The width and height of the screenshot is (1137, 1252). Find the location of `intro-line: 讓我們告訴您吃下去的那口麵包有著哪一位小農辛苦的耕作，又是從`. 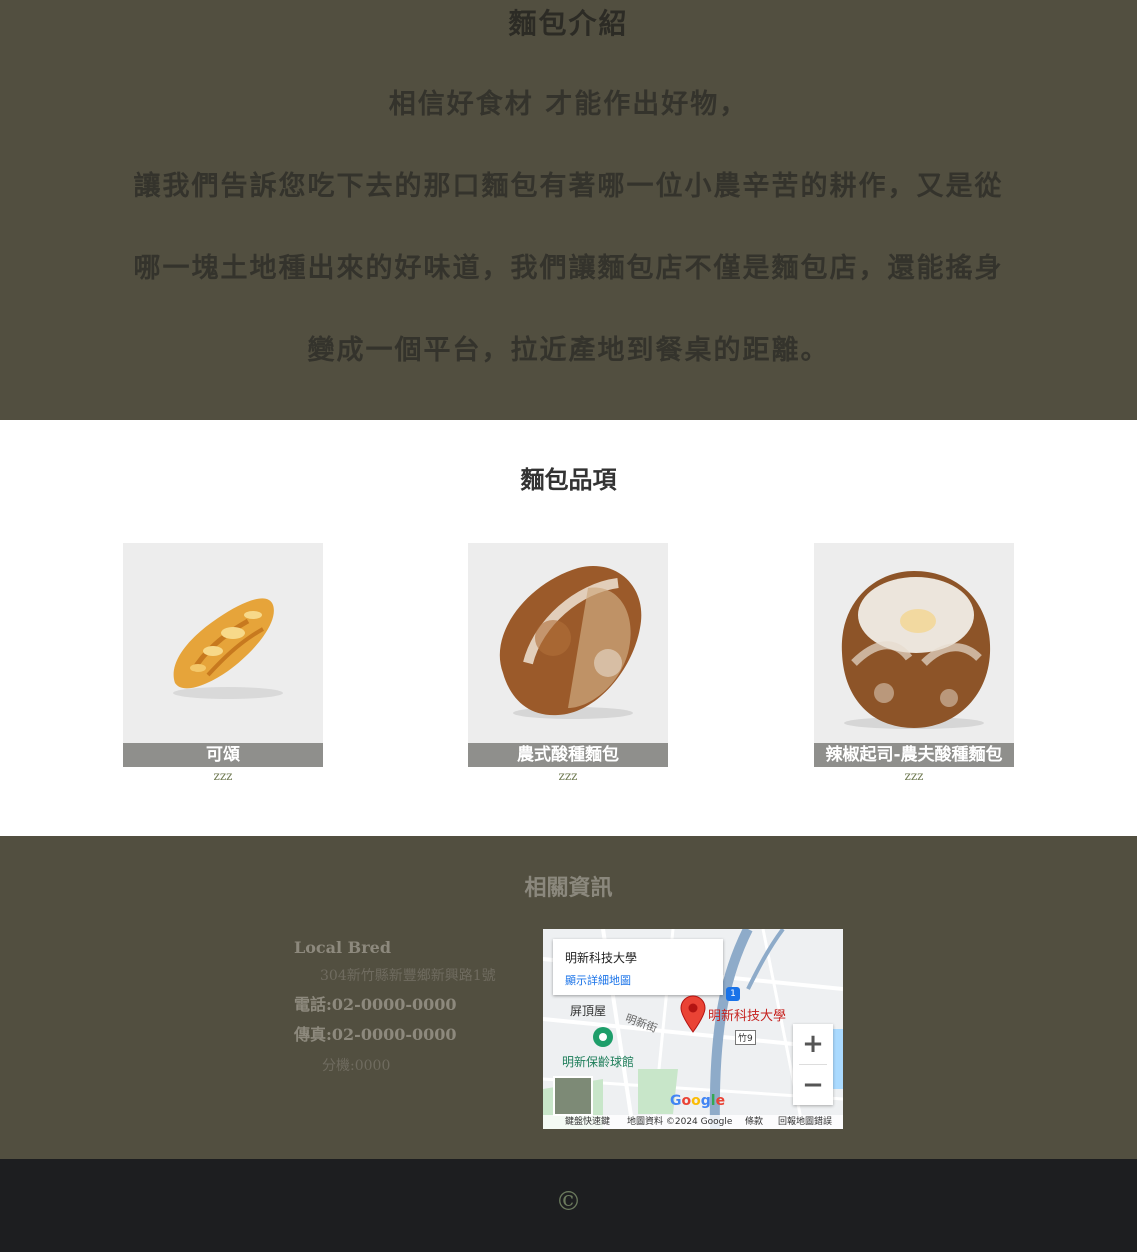

intro-line: 讓我們告訴您吃下去的那口麵包有著哪一位小農辛苦的耕作，又是從 is located at coordinates (568, 186).